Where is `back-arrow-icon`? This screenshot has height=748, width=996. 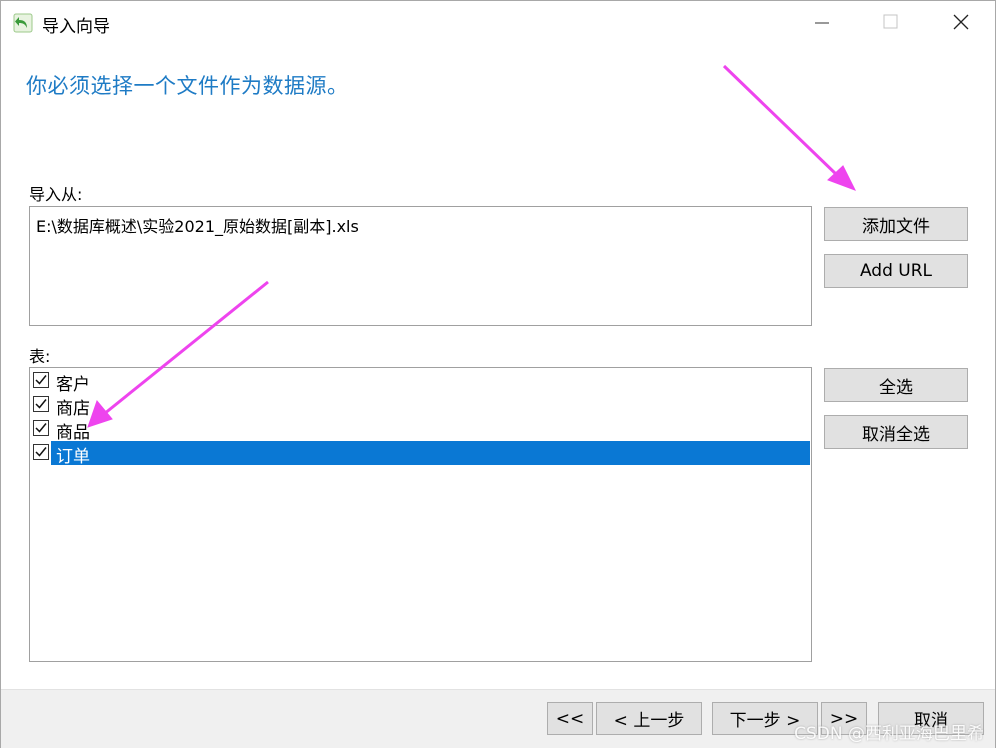 back-arrow-icon is located at coordinates (23, 23).